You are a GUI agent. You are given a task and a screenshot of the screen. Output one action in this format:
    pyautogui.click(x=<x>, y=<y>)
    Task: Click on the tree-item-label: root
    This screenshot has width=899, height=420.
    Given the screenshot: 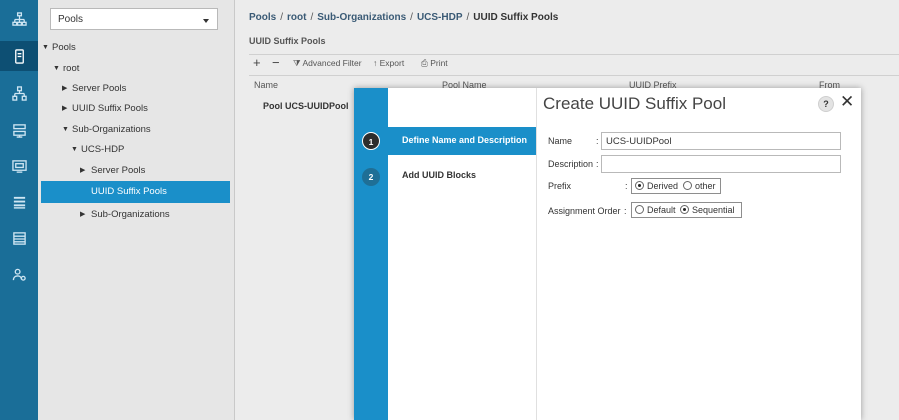 What is the action you would take?
    pyautogui.click(x=71, y=68)
    